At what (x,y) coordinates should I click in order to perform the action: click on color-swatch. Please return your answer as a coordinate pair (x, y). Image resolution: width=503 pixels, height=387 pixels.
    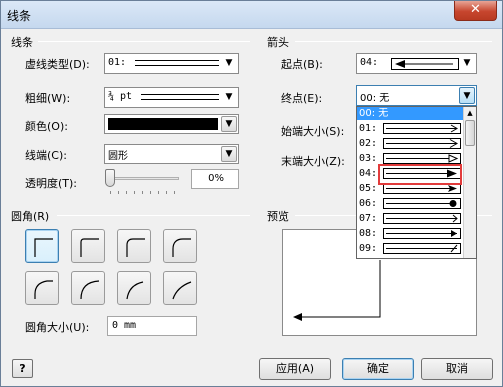
    Looking at the image, I should click on (163, 124).